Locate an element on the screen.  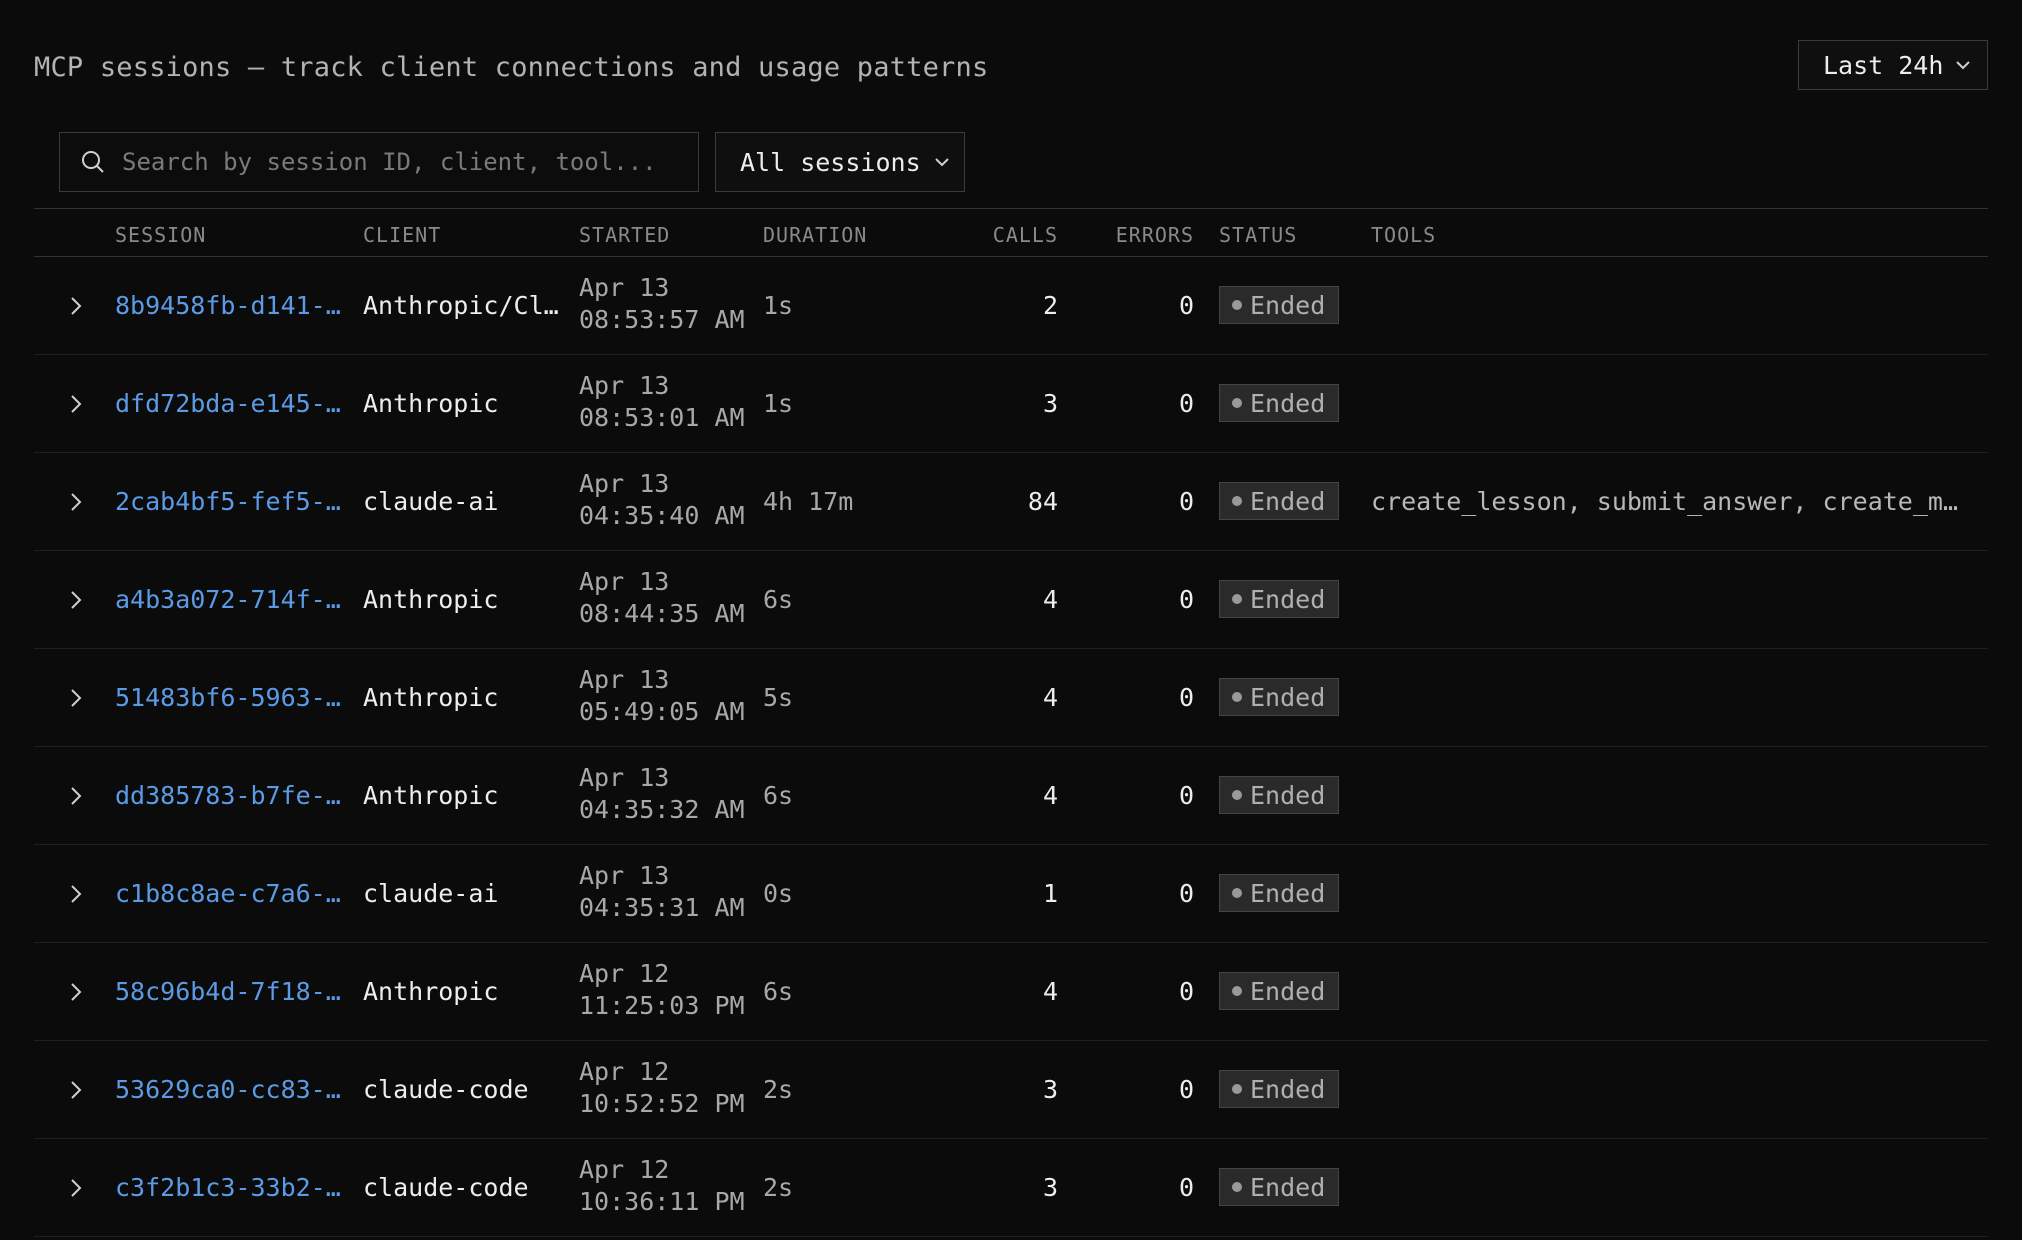
duration: 5s is located at coordinates (778, 697).